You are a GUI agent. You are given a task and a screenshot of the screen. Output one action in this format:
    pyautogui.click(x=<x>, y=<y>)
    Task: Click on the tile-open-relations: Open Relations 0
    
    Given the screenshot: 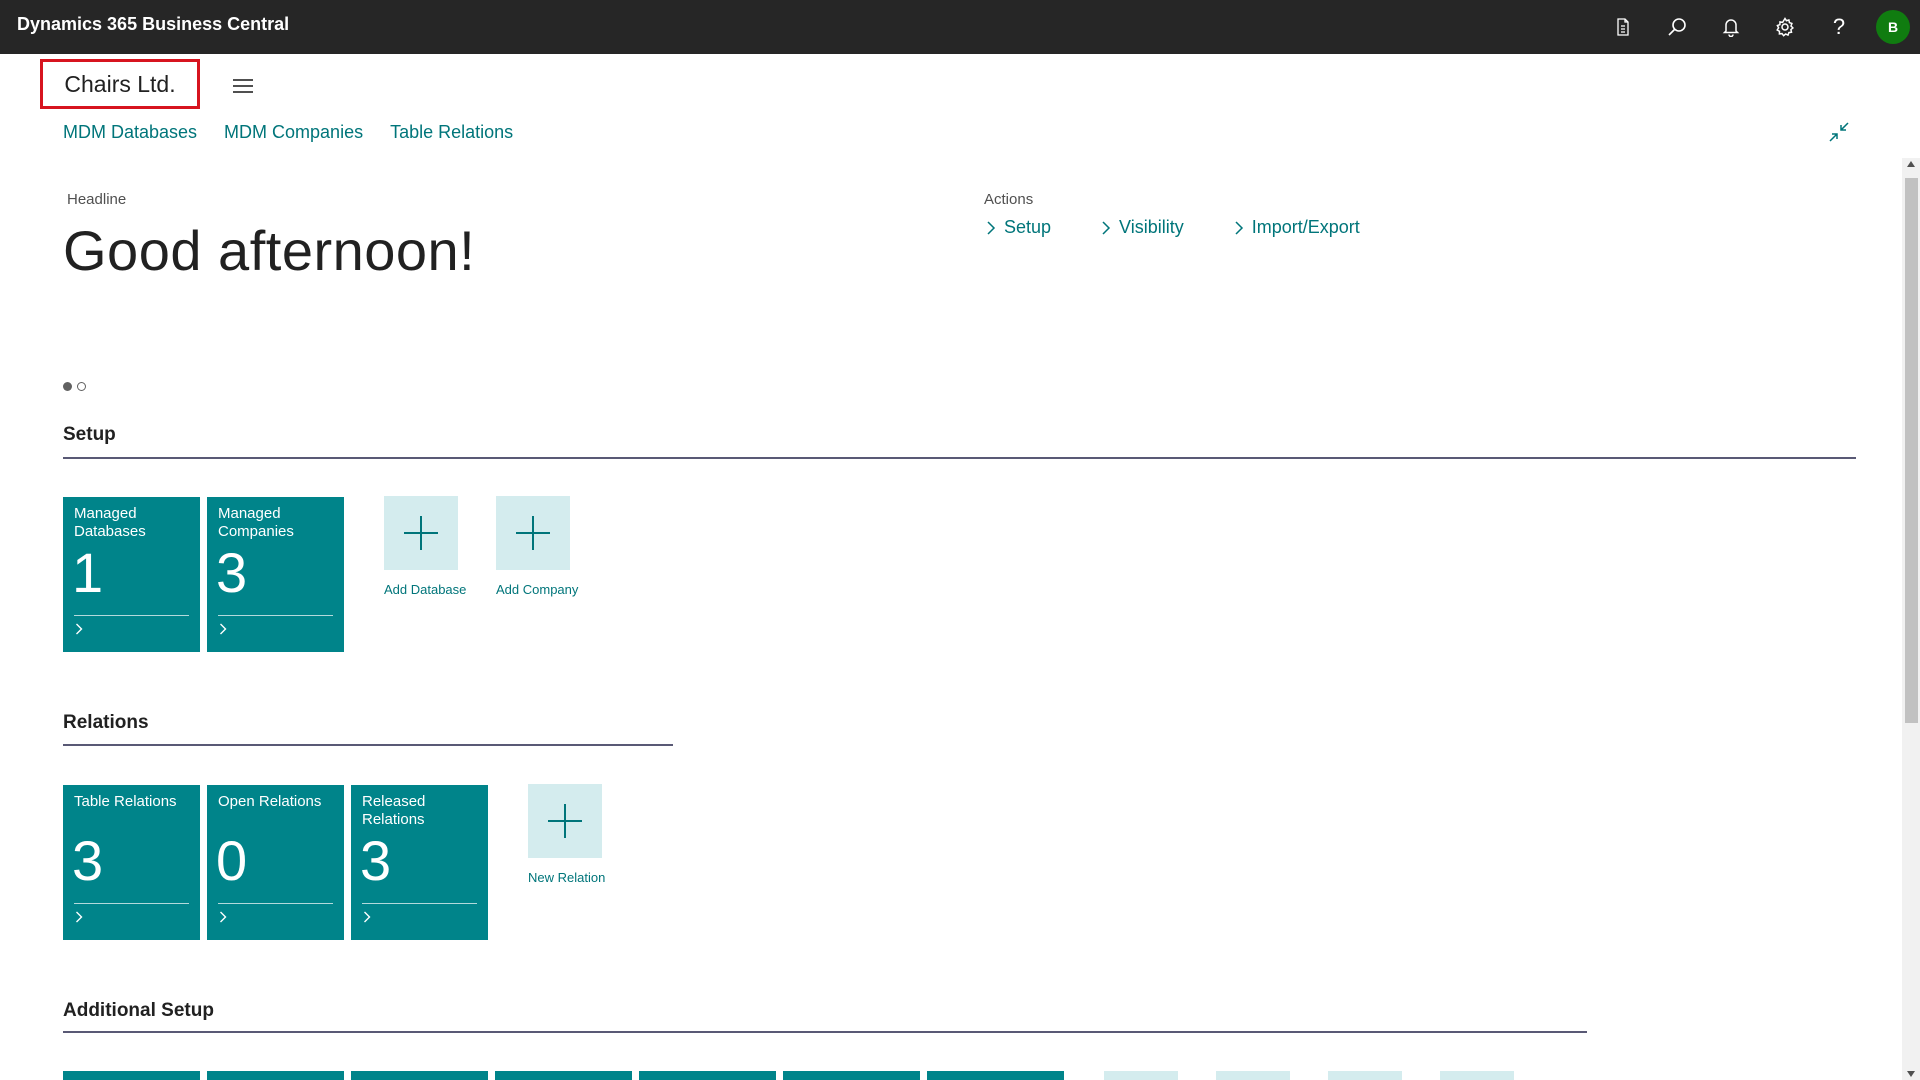 What is the action you would take?
    pyautogui.click(x=275, y=862)
    